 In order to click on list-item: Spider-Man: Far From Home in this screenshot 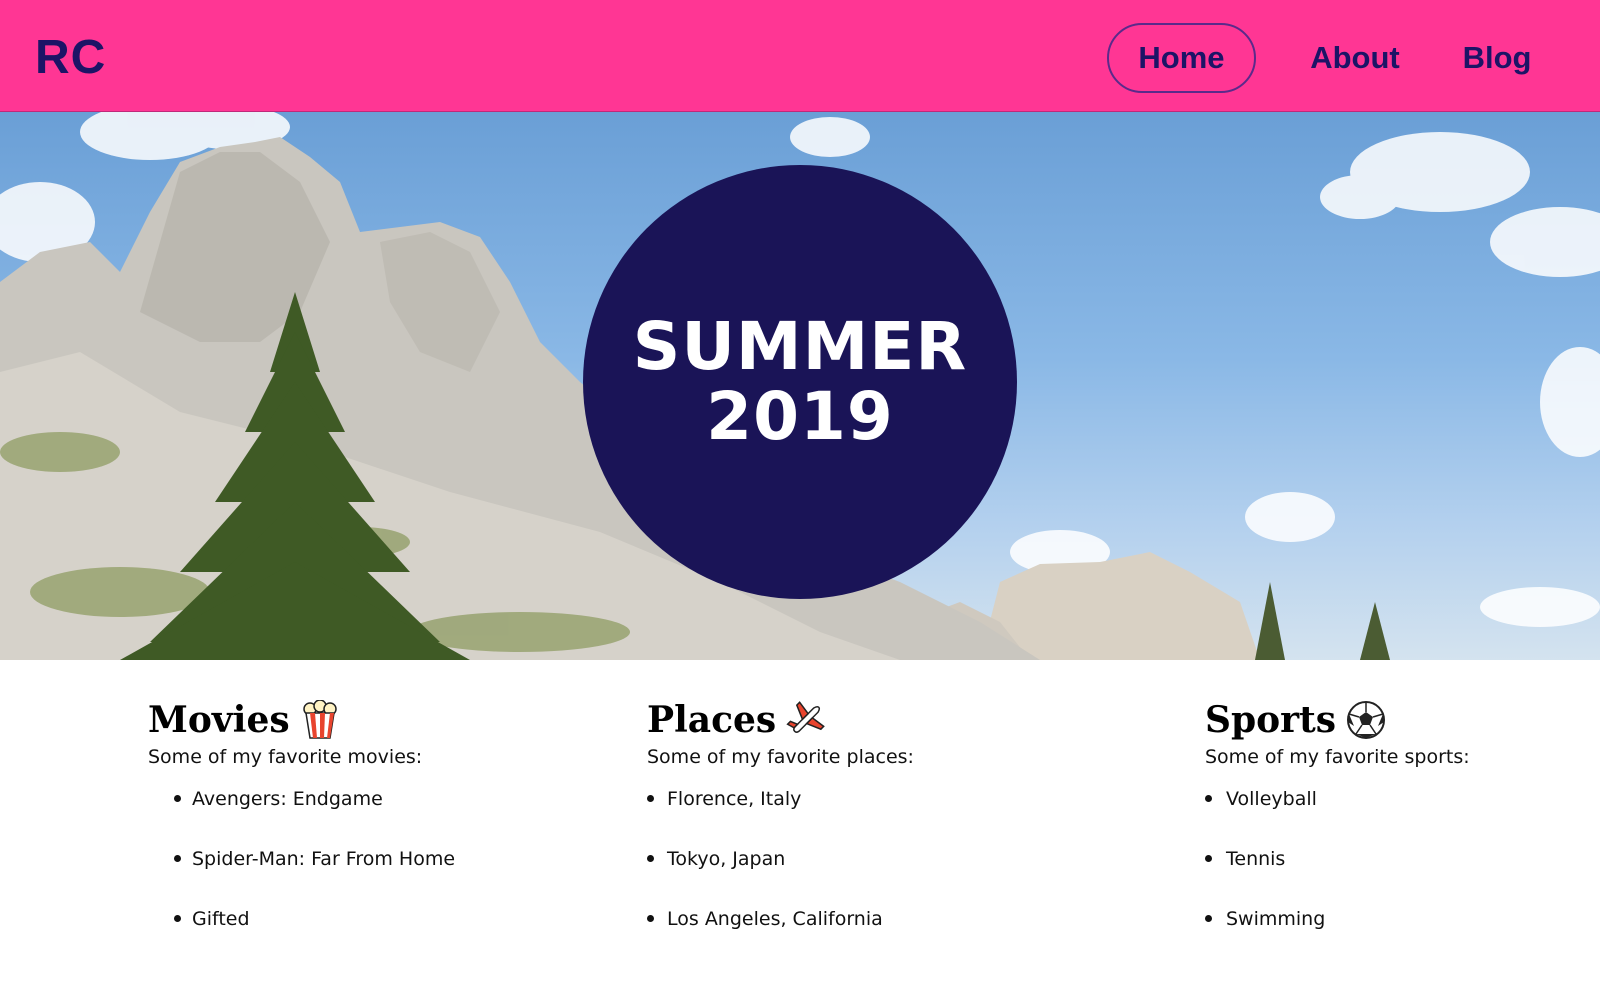, I will do `click(381, 876)`.